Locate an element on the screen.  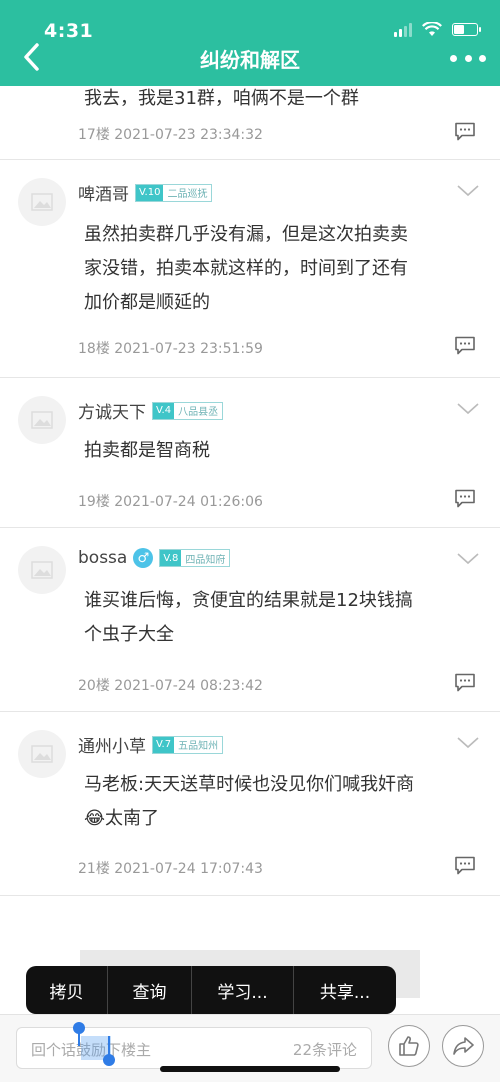
post-text: 拍卖都是智商税 is located at coordinates (284, 451).